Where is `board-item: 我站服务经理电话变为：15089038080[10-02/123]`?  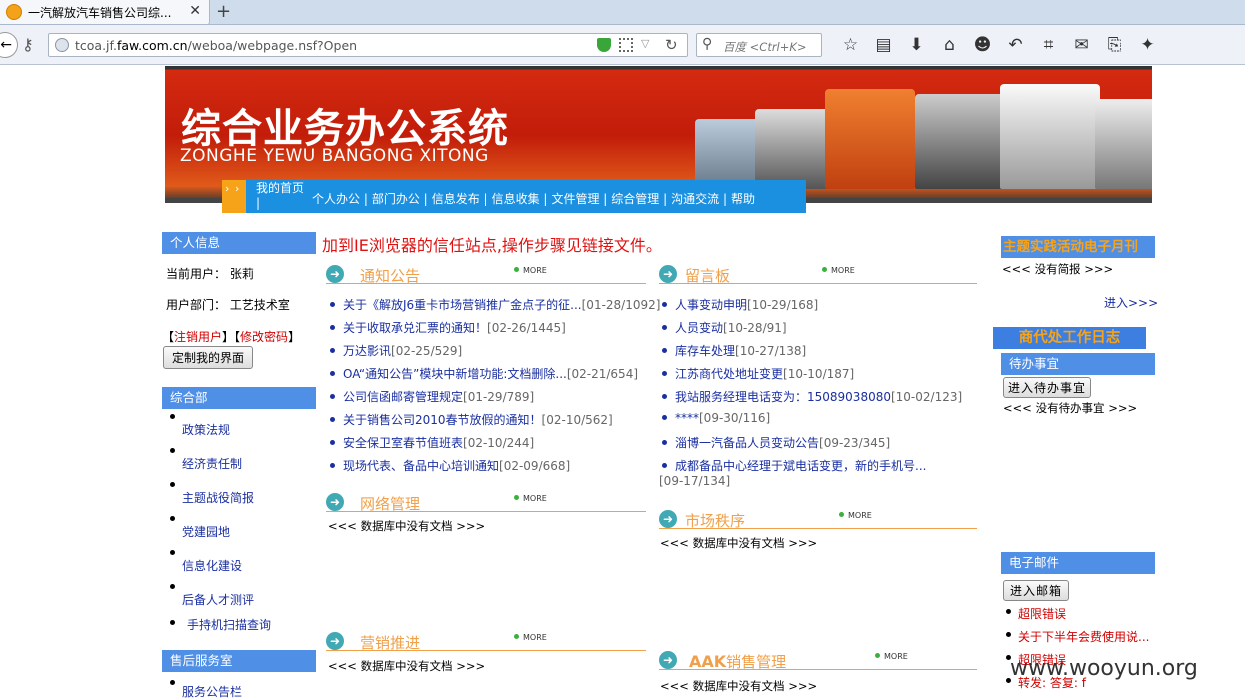
board-item: 我站服务经理电话变为：15089038080[10-02/123] is located at coordinates (812, 396).